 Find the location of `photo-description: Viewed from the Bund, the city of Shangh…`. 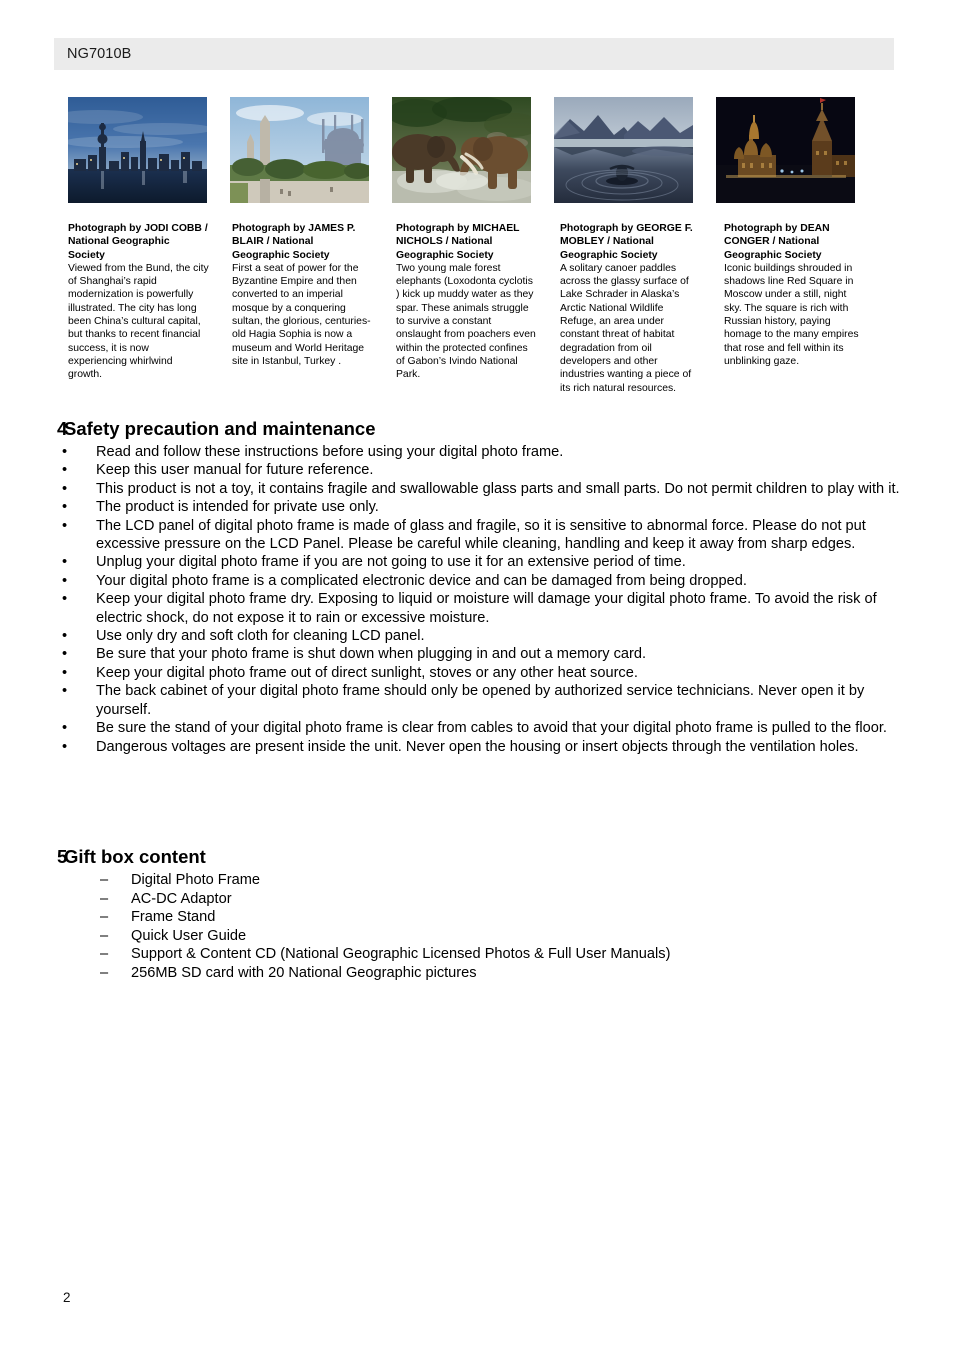

photo-description: Viewed from the Bund, the city of Shangh… is located at coordinates (138, 321).